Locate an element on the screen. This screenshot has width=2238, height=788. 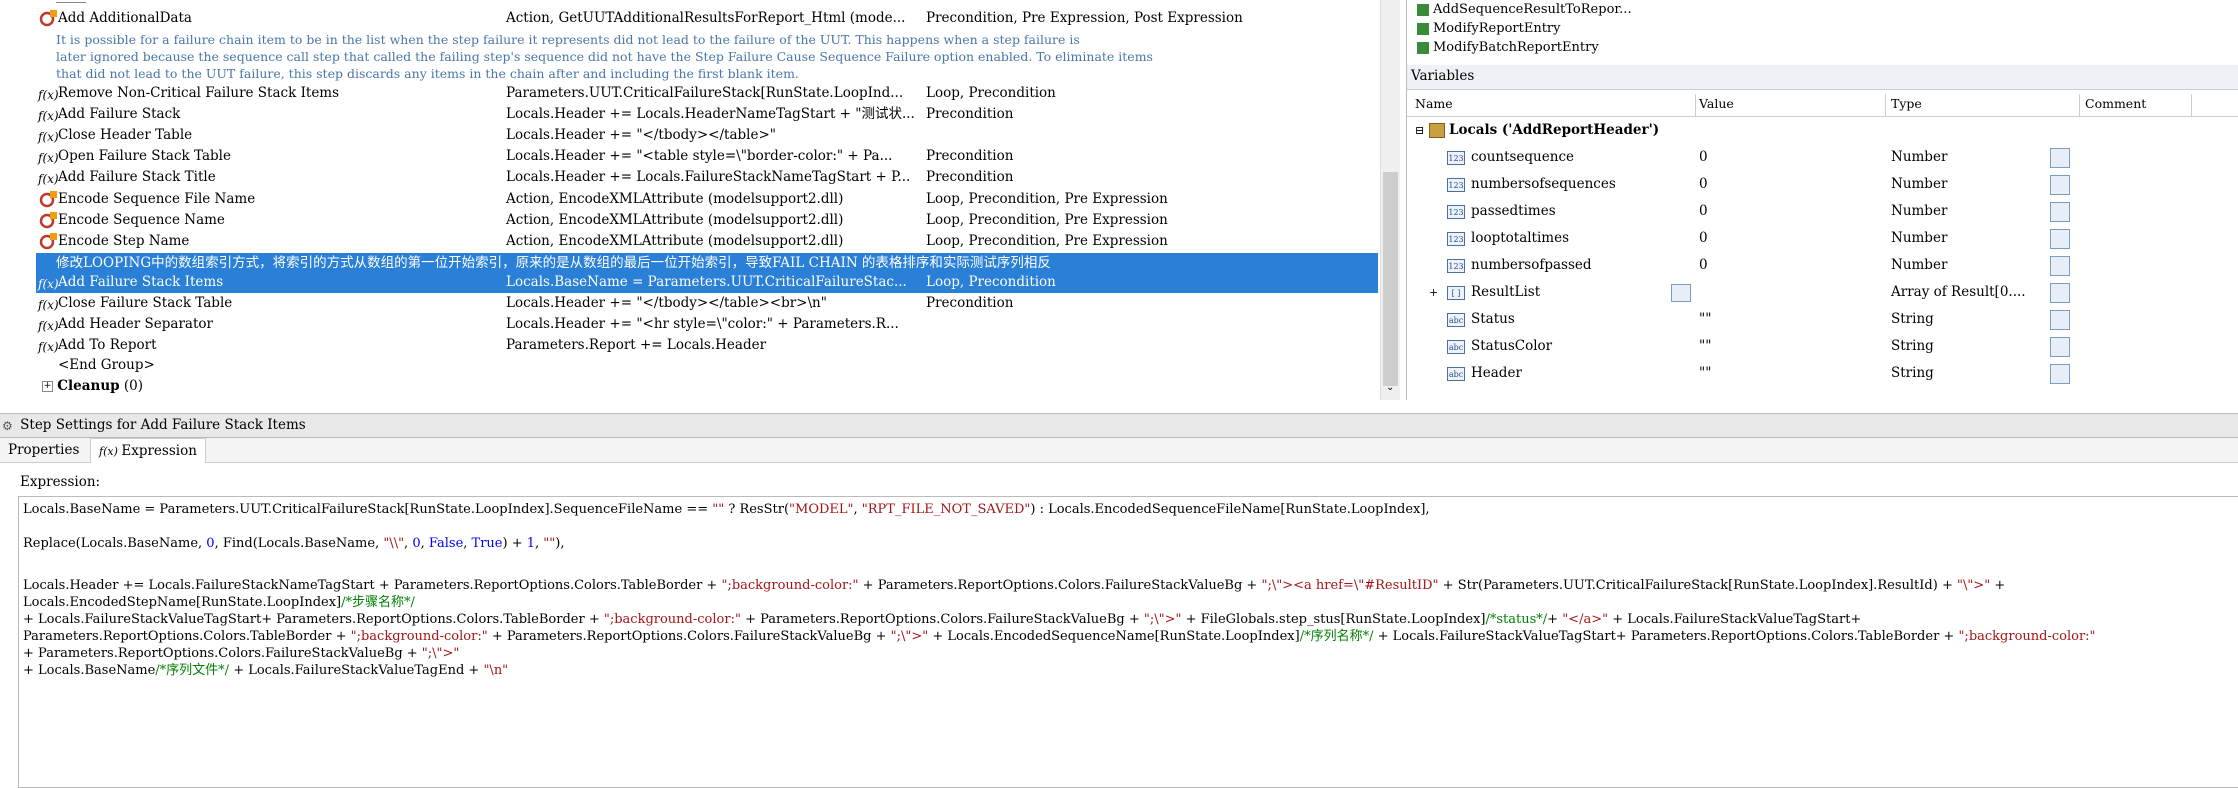
step-settings: Precondition is located at coordinates (970, 114).